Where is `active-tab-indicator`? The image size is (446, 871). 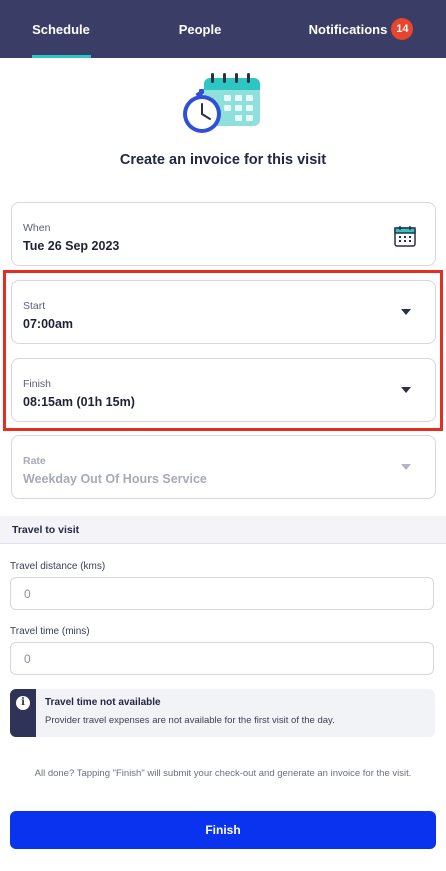
active-tab-indicator is located at coordinates (61, 56).